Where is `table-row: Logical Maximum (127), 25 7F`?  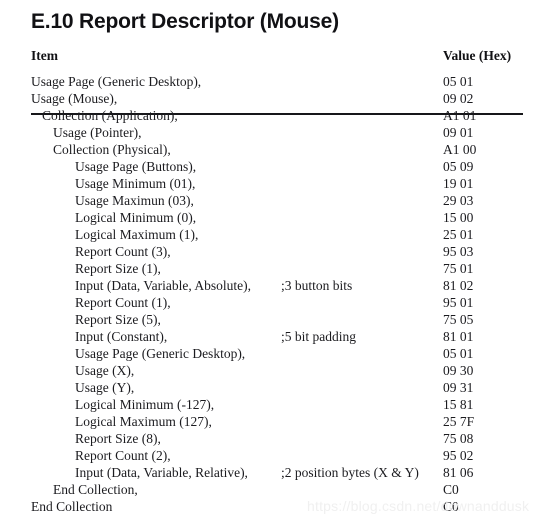 table-row: Logical Maximum (127), 25 7F is located at coordinates (277, 421).